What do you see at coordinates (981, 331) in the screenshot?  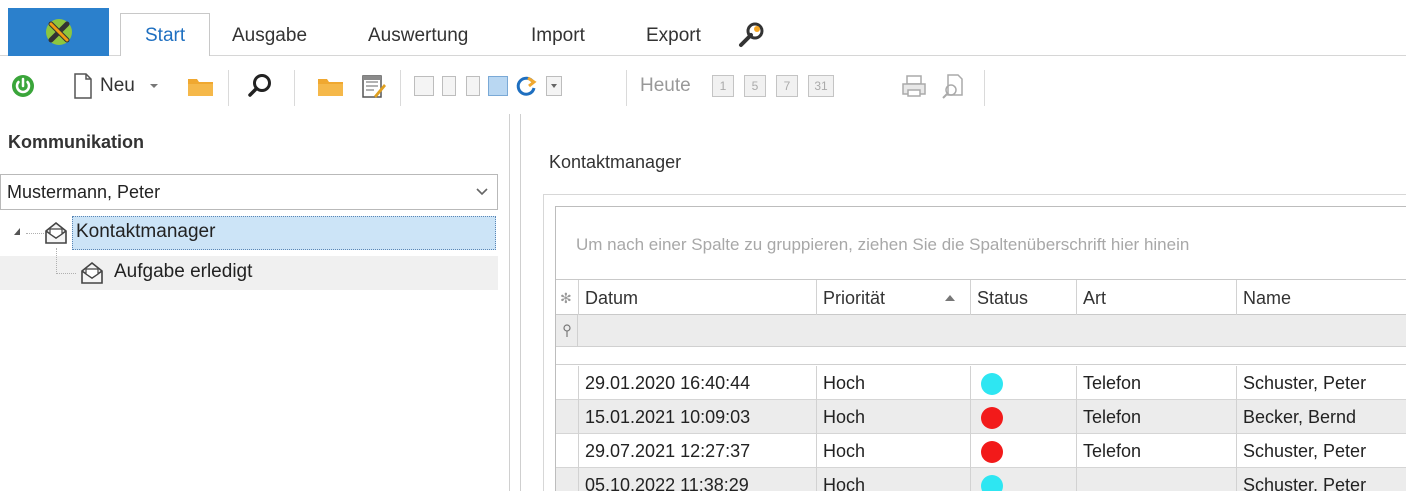 I see `filter-row` at bounding box center [981, 331].